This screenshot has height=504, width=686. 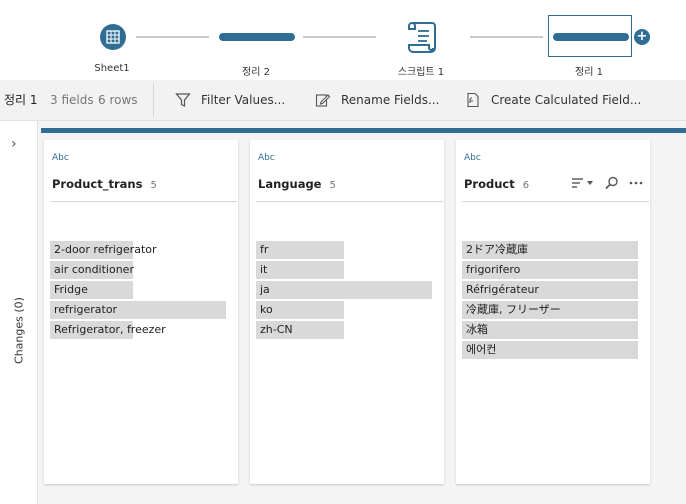 What do you see at coordinates (493, 269) in the screenshot?
I see `value-label: frigorifero` at bounding box center [493, 269].